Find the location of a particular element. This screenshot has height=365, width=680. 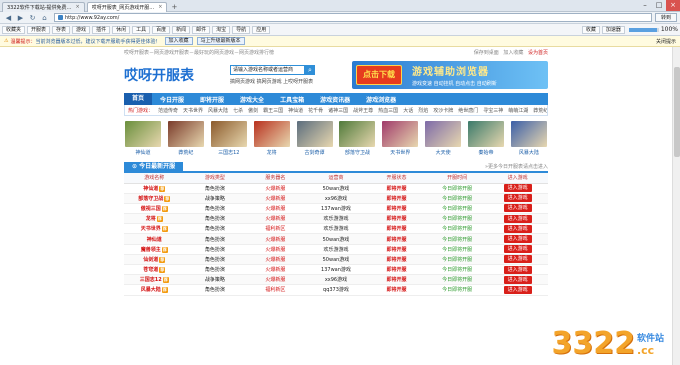

more-link: »更多今日开服表请点击进入 is located at coordinates (516, 166).